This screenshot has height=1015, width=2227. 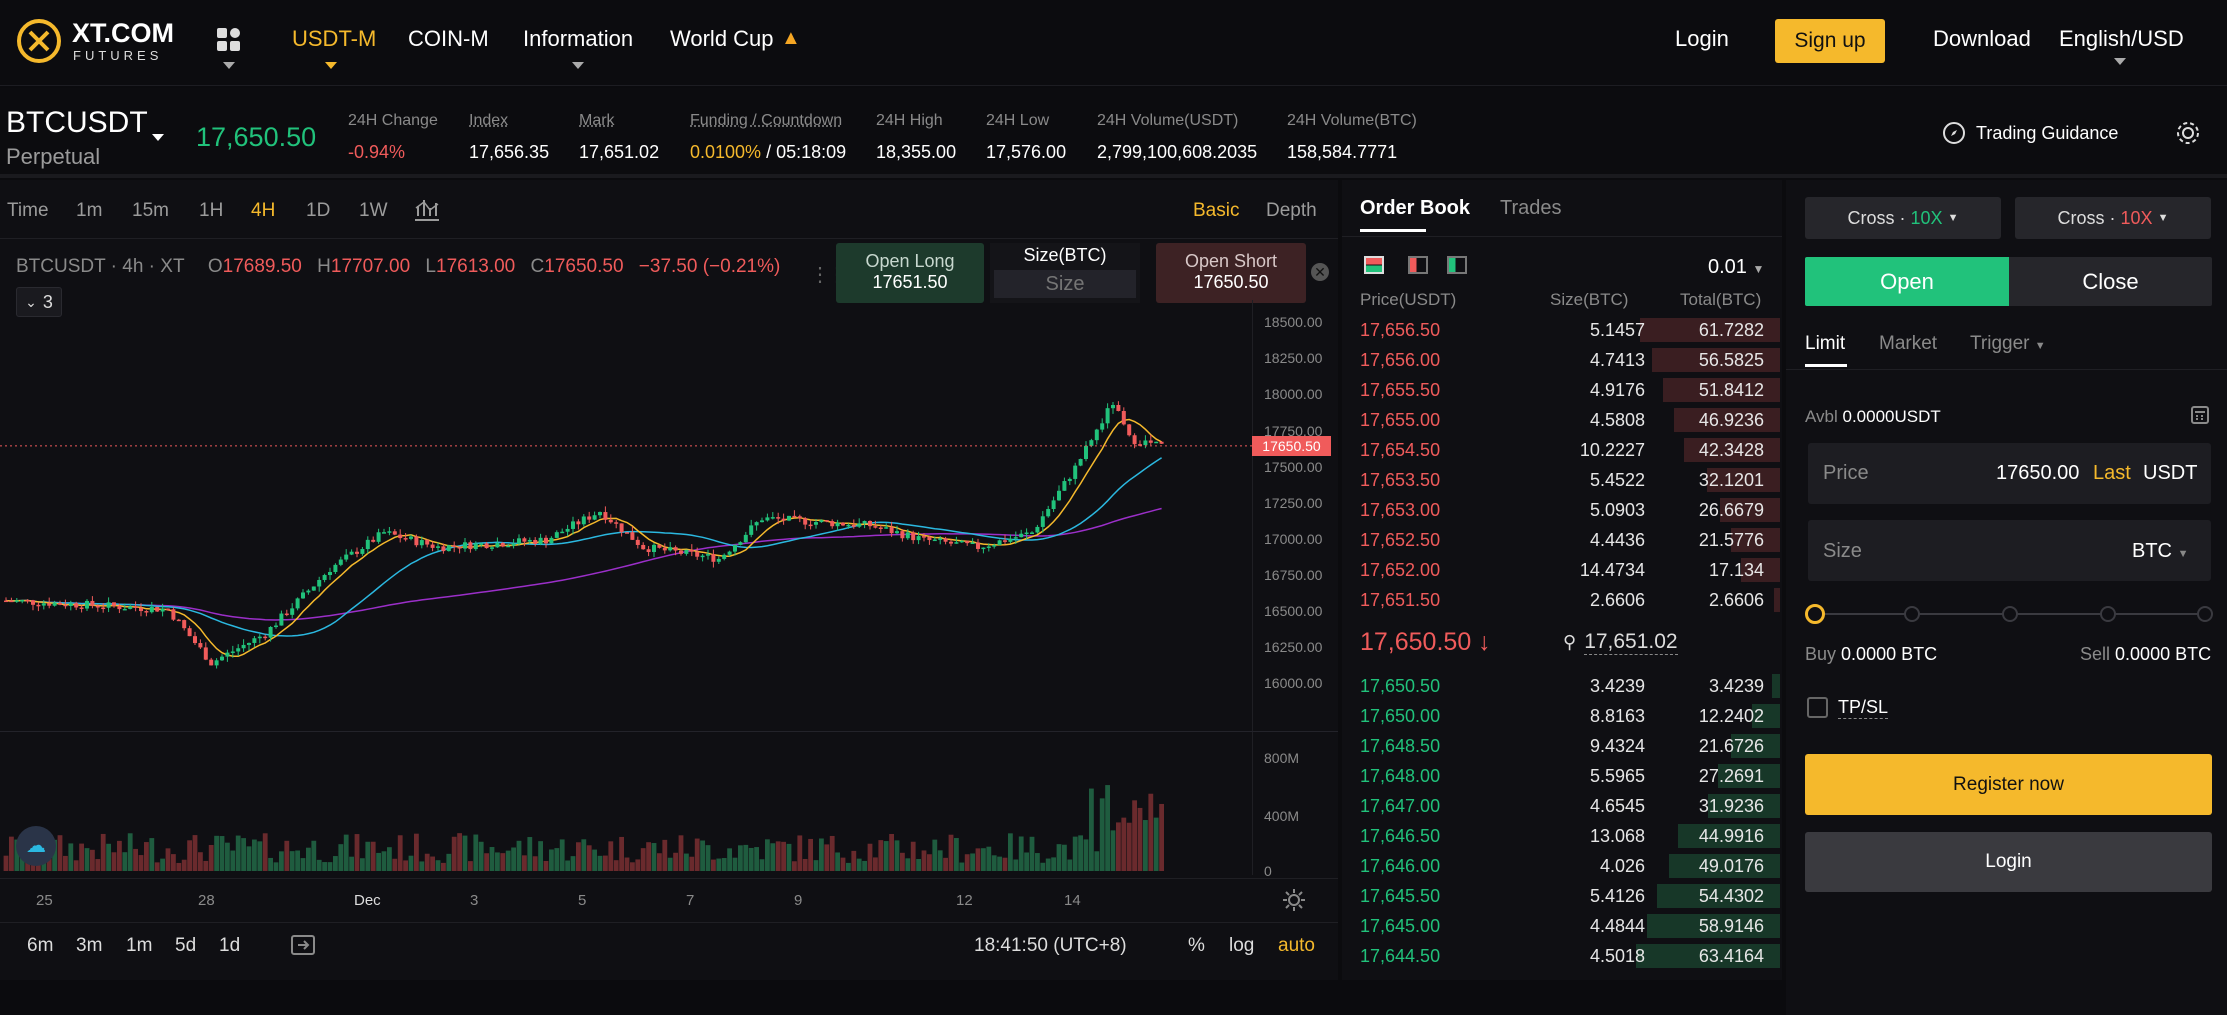 I want to click on tf-15m: 15m, so click(x=150, y=211).